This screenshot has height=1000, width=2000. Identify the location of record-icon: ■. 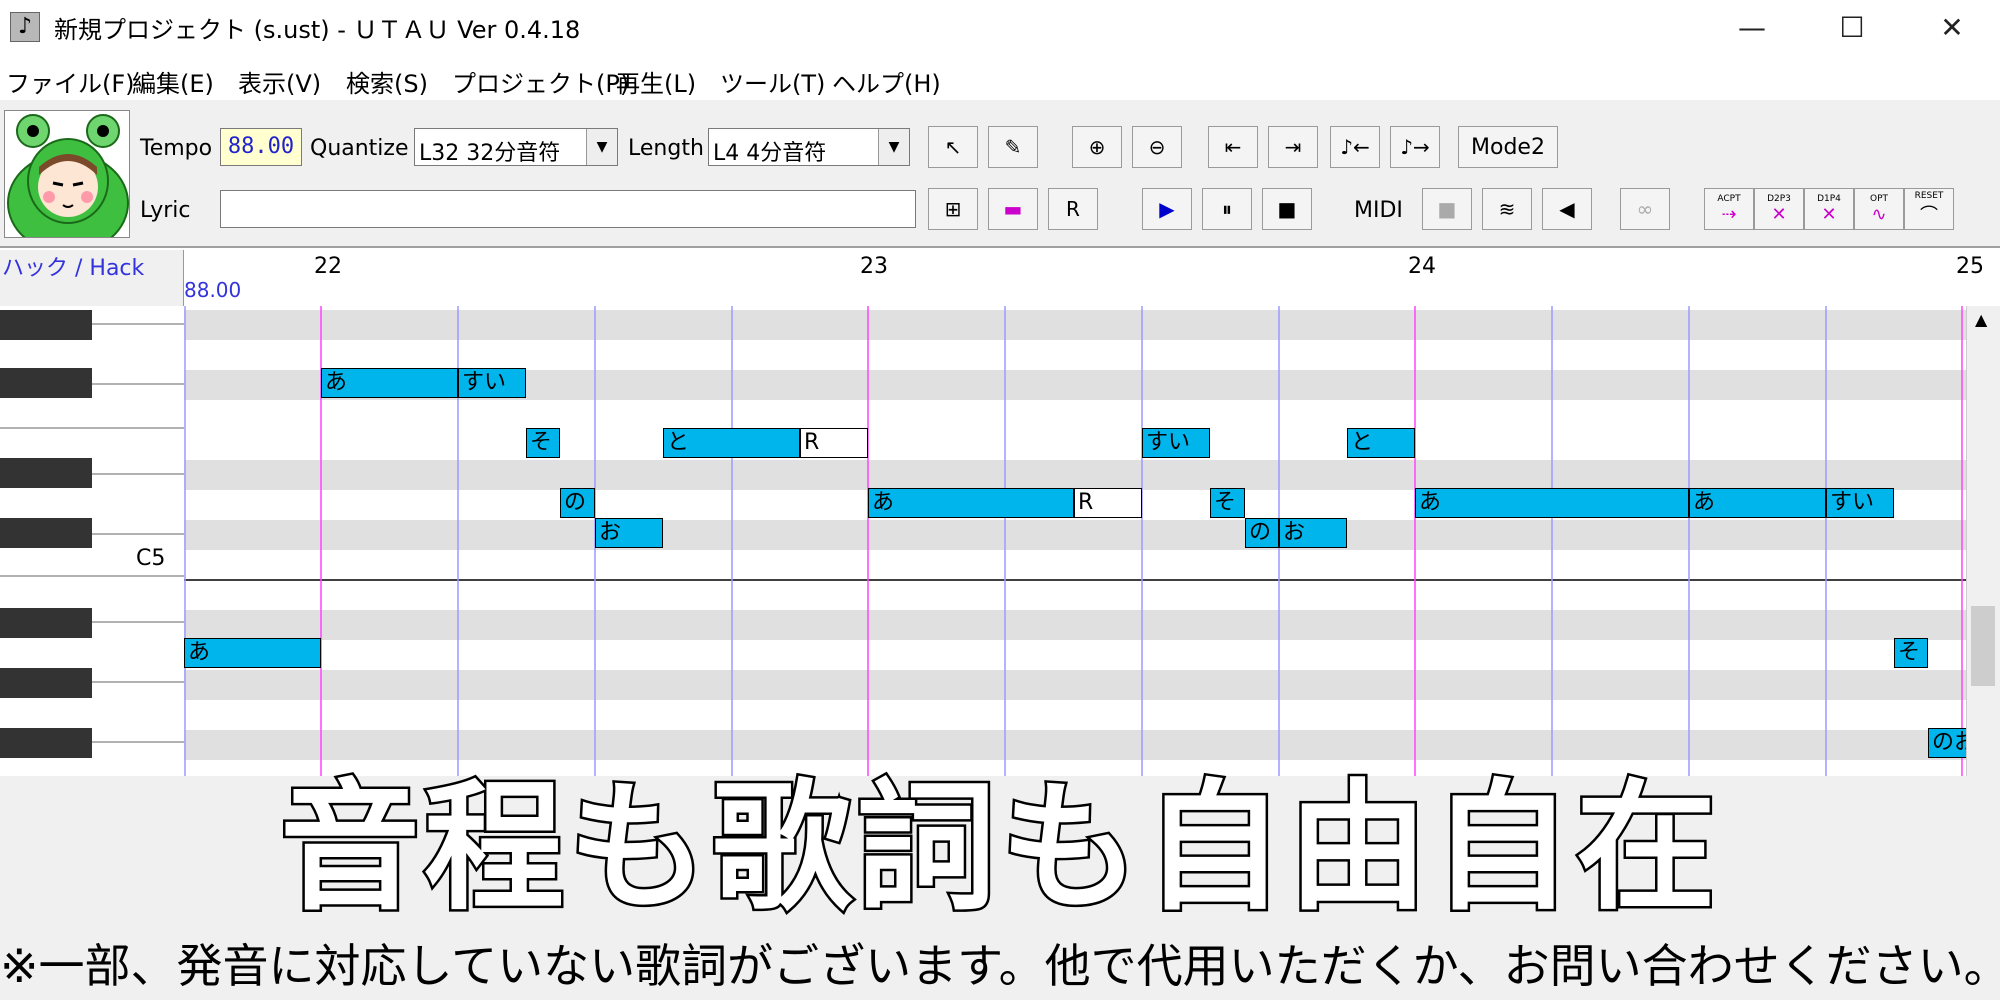
(1447, 209).